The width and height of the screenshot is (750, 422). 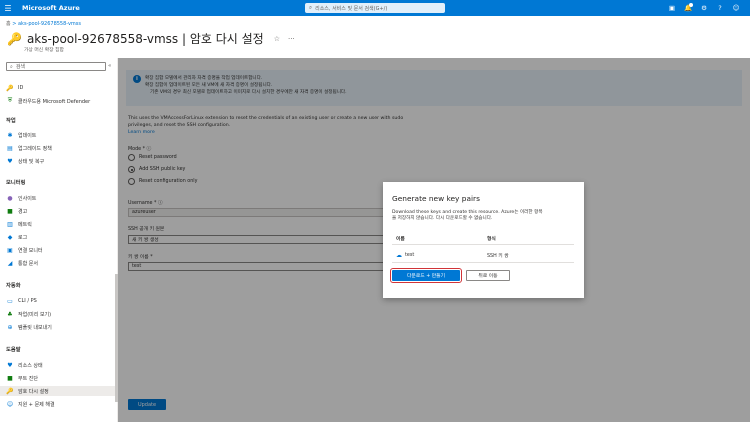 I want to click on export-icon: ⊕, so click(x=10, y=327).